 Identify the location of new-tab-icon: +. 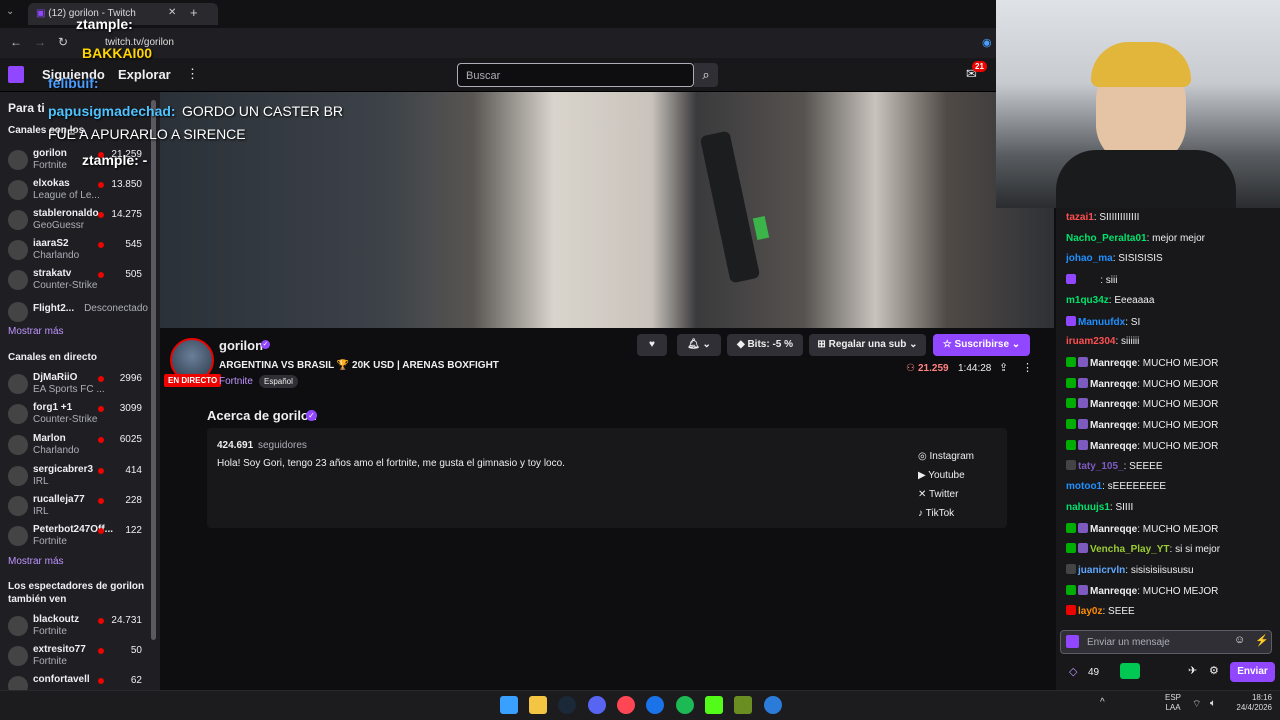
(194, 12).